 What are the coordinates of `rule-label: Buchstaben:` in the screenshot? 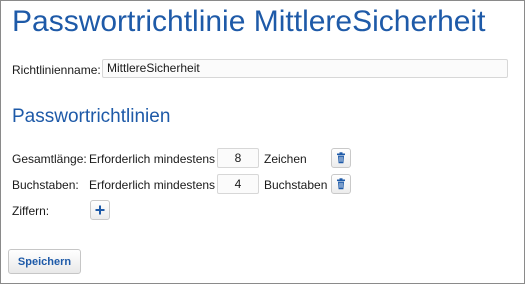 It's located at (45, 185).